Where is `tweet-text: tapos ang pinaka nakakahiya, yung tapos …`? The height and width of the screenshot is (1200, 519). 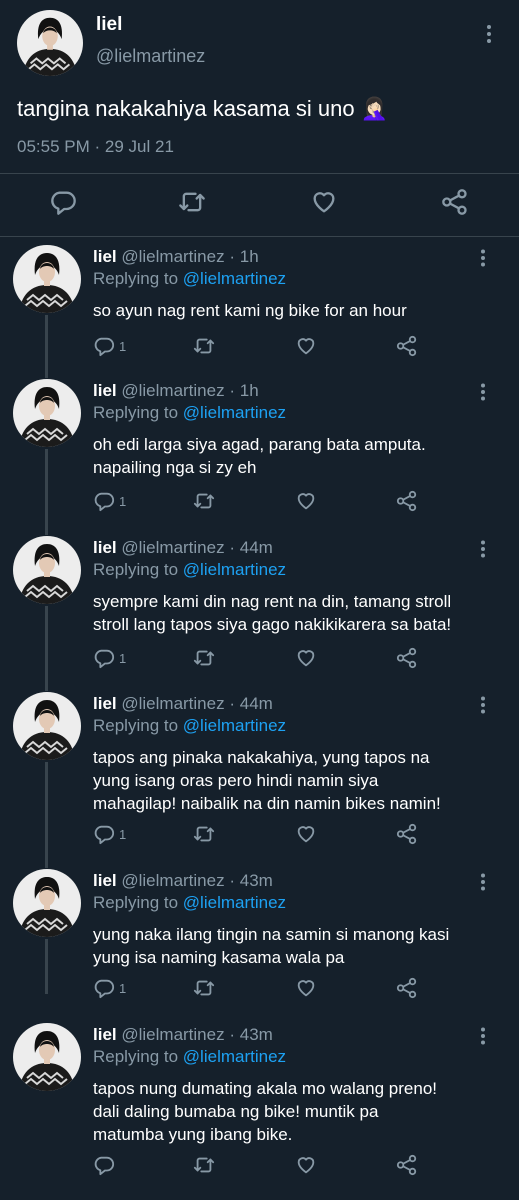
tweet-text: tapos ang pinaka nakakahiya, yung tapos … is located at coordinates (298, 780).